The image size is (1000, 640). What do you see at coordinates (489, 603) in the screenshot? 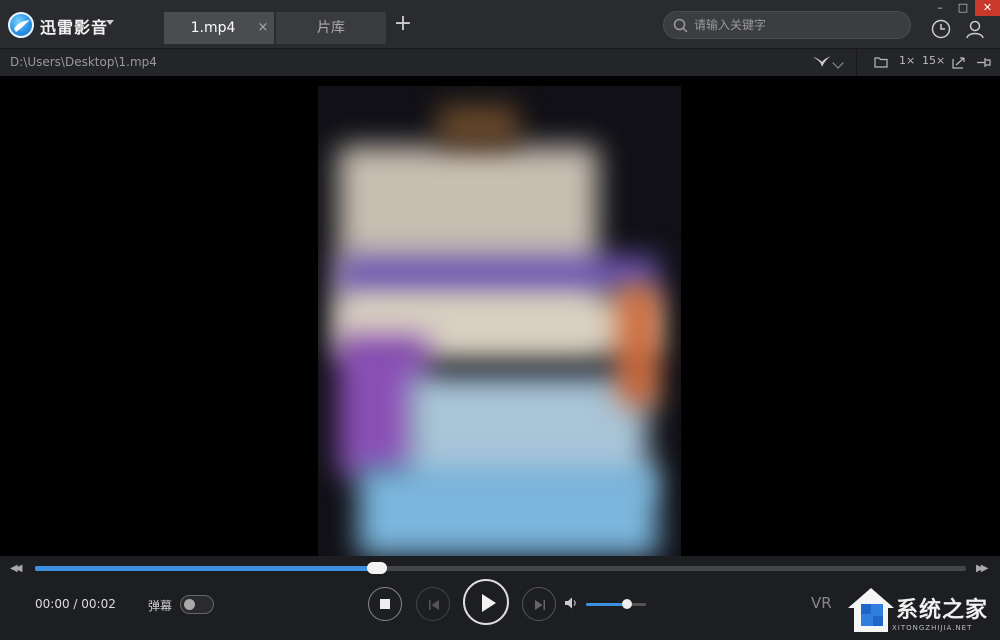
I see `play-icon` at bounding box center [489, 603].